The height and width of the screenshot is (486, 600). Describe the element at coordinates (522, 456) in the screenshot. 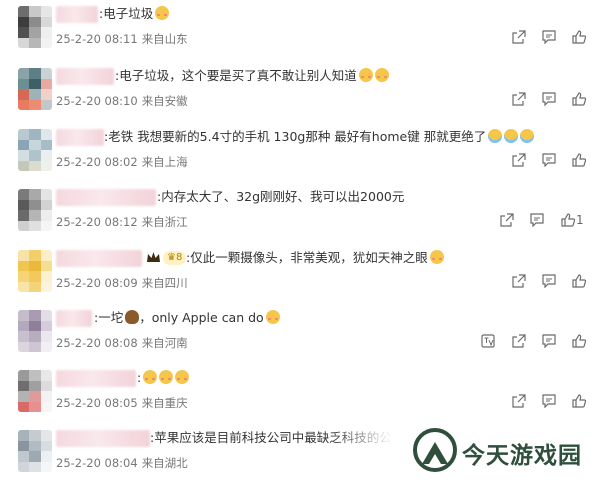

I see `watermark-brand: 今天游戏园` at that location.